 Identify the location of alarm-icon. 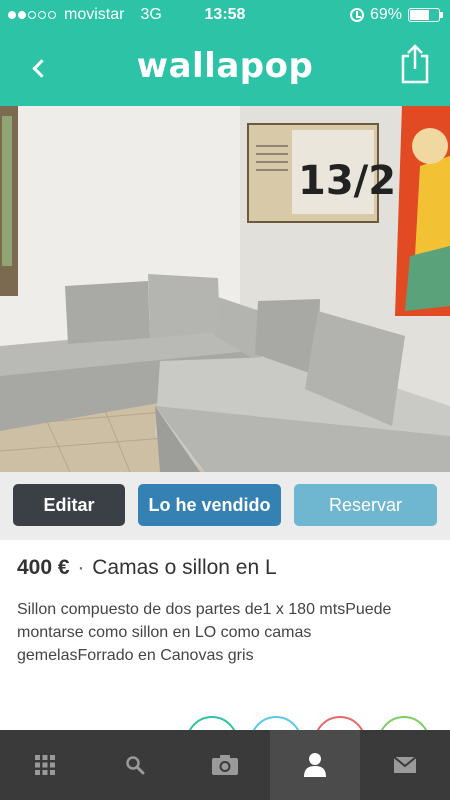
(356, 15).